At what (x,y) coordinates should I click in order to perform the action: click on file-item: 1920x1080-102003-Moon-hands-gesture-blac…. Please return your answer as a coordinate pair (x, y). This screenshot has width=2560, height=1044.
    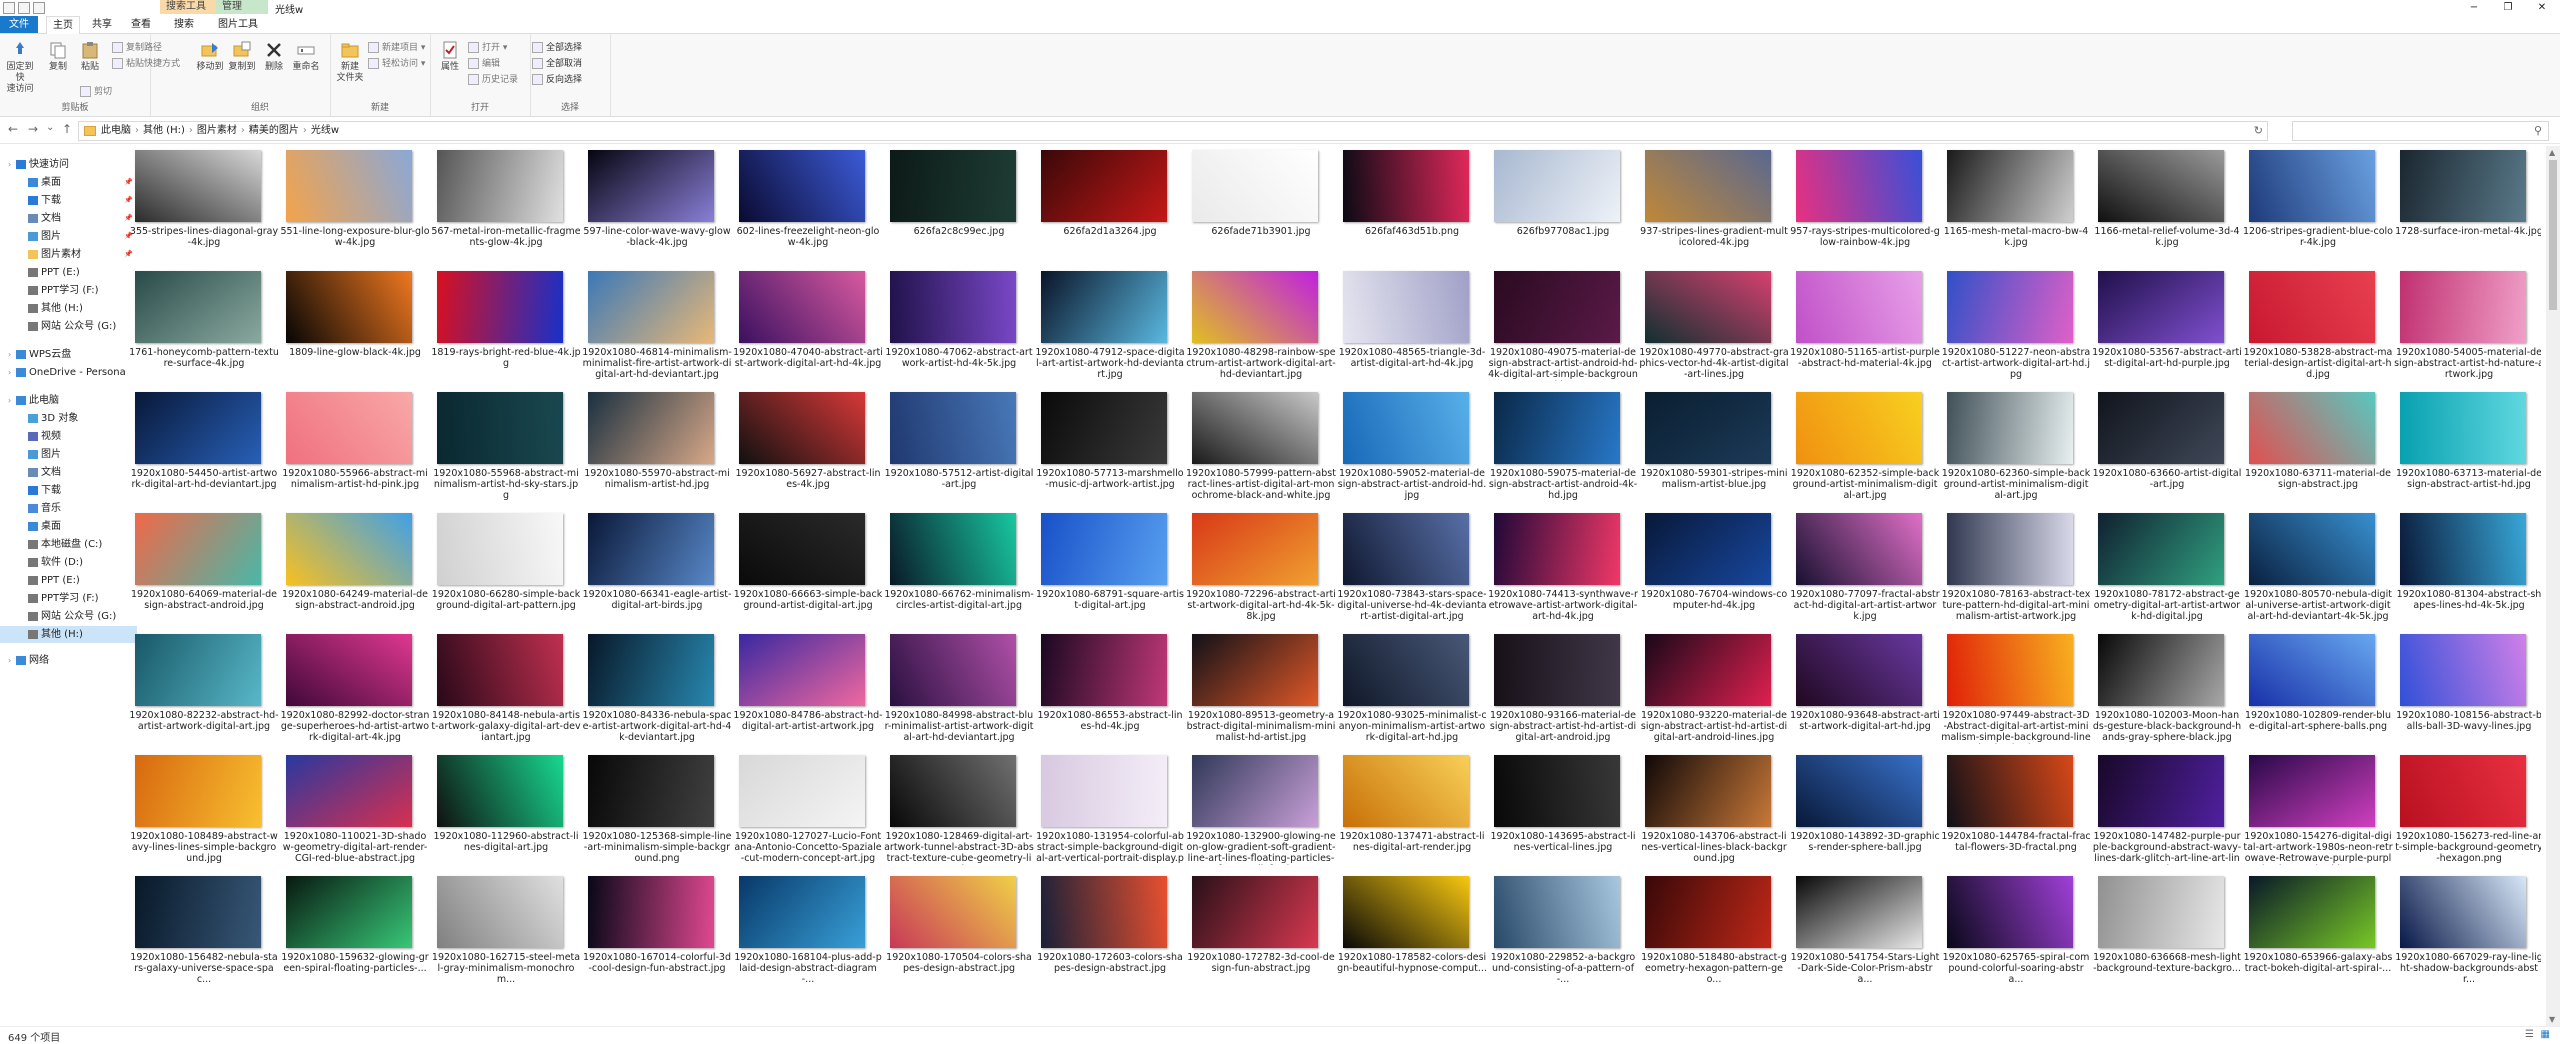
    Looking at the image, I should click on (2166, 689).